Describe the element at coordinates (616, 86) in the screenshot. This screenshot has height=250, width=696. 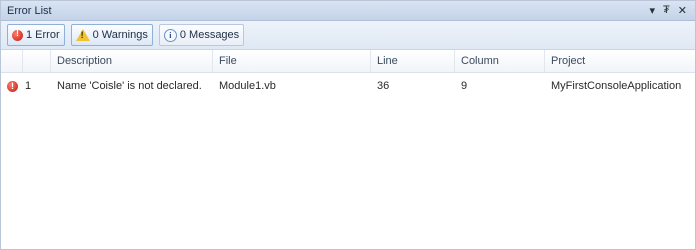
I see `row-project: MyFirstConsoleApplication` at that location.